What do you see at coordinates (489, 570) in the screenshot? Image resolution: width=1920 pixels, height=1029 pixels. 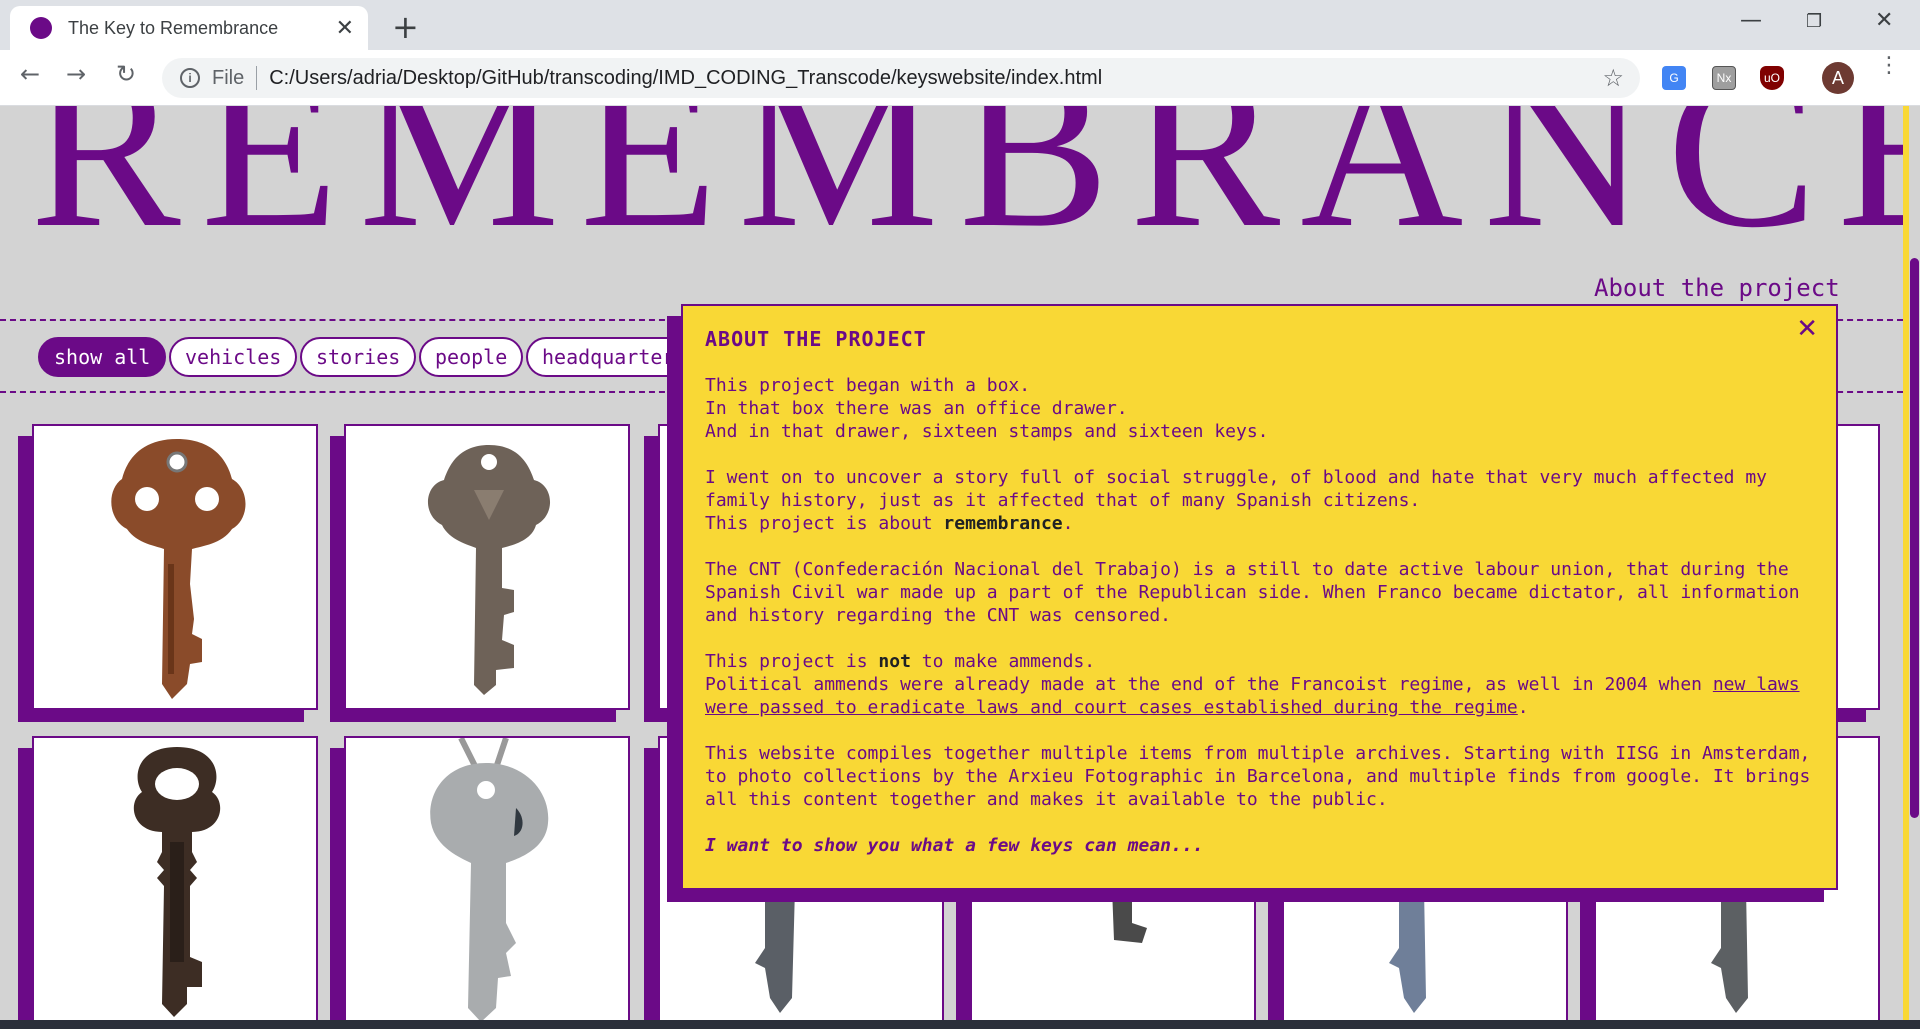 I see `ornate-key-image` at bounding box center [489, 570].